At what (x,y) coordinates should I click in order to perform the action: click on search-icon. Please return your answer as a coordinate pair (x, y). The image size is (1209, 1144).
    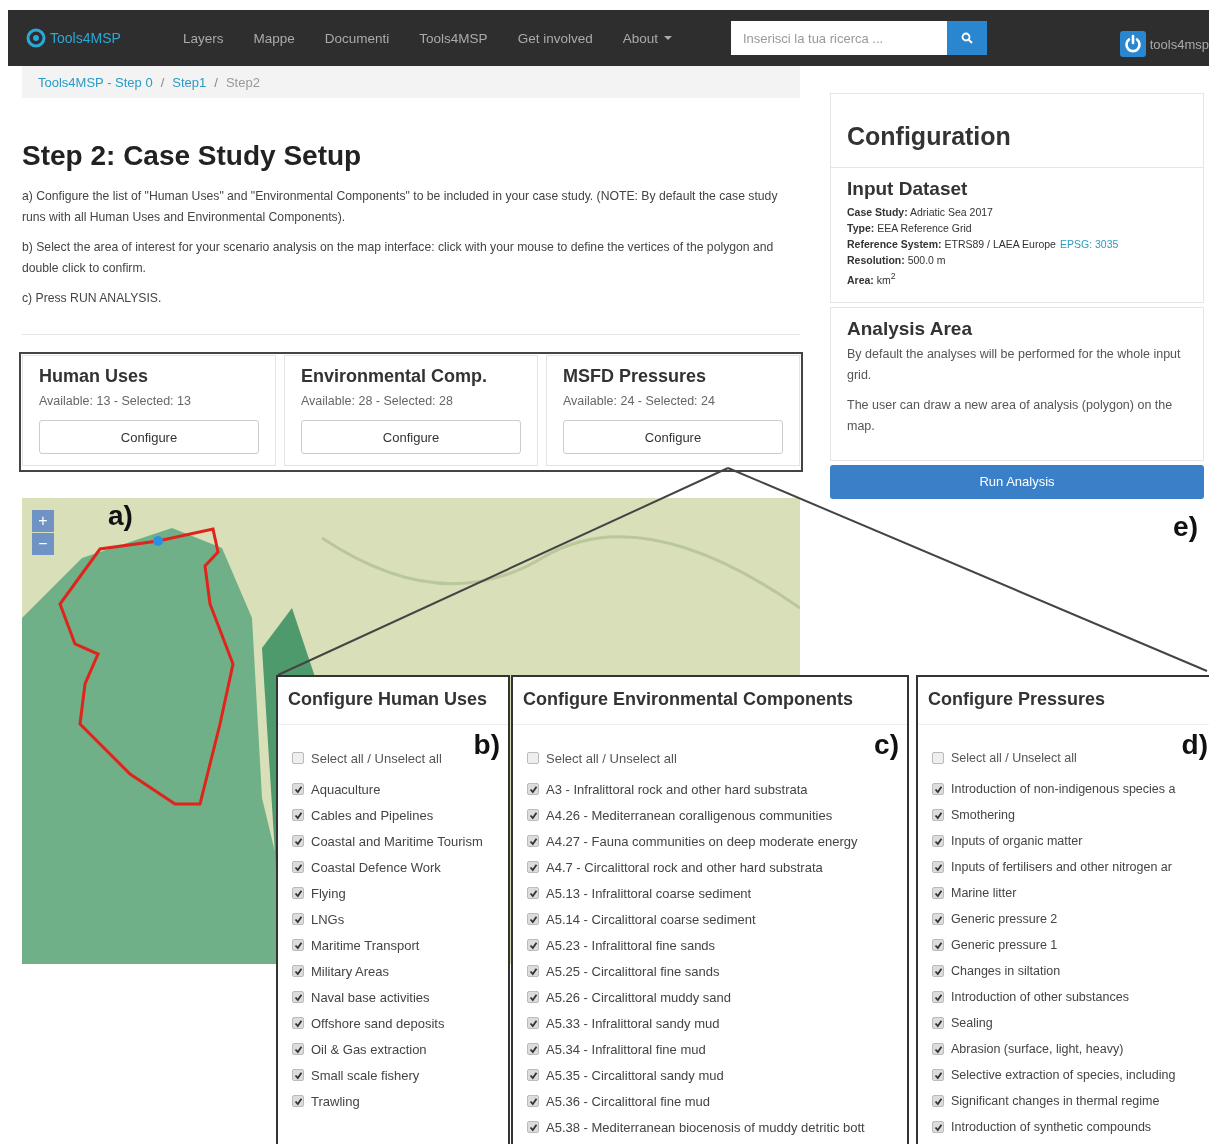
    Looking at the image, I should click on (967, 38).